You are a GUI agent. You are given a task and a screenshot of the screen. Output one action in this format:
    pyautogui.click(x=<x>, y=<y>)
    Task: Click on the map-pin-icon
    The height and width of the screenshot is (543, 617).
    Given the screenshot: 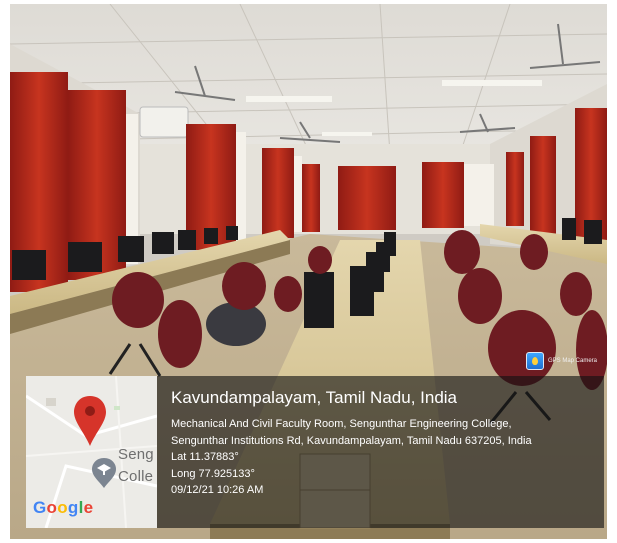 What is the action you would take?
    pyautogui.click(x=90, y=421)
    